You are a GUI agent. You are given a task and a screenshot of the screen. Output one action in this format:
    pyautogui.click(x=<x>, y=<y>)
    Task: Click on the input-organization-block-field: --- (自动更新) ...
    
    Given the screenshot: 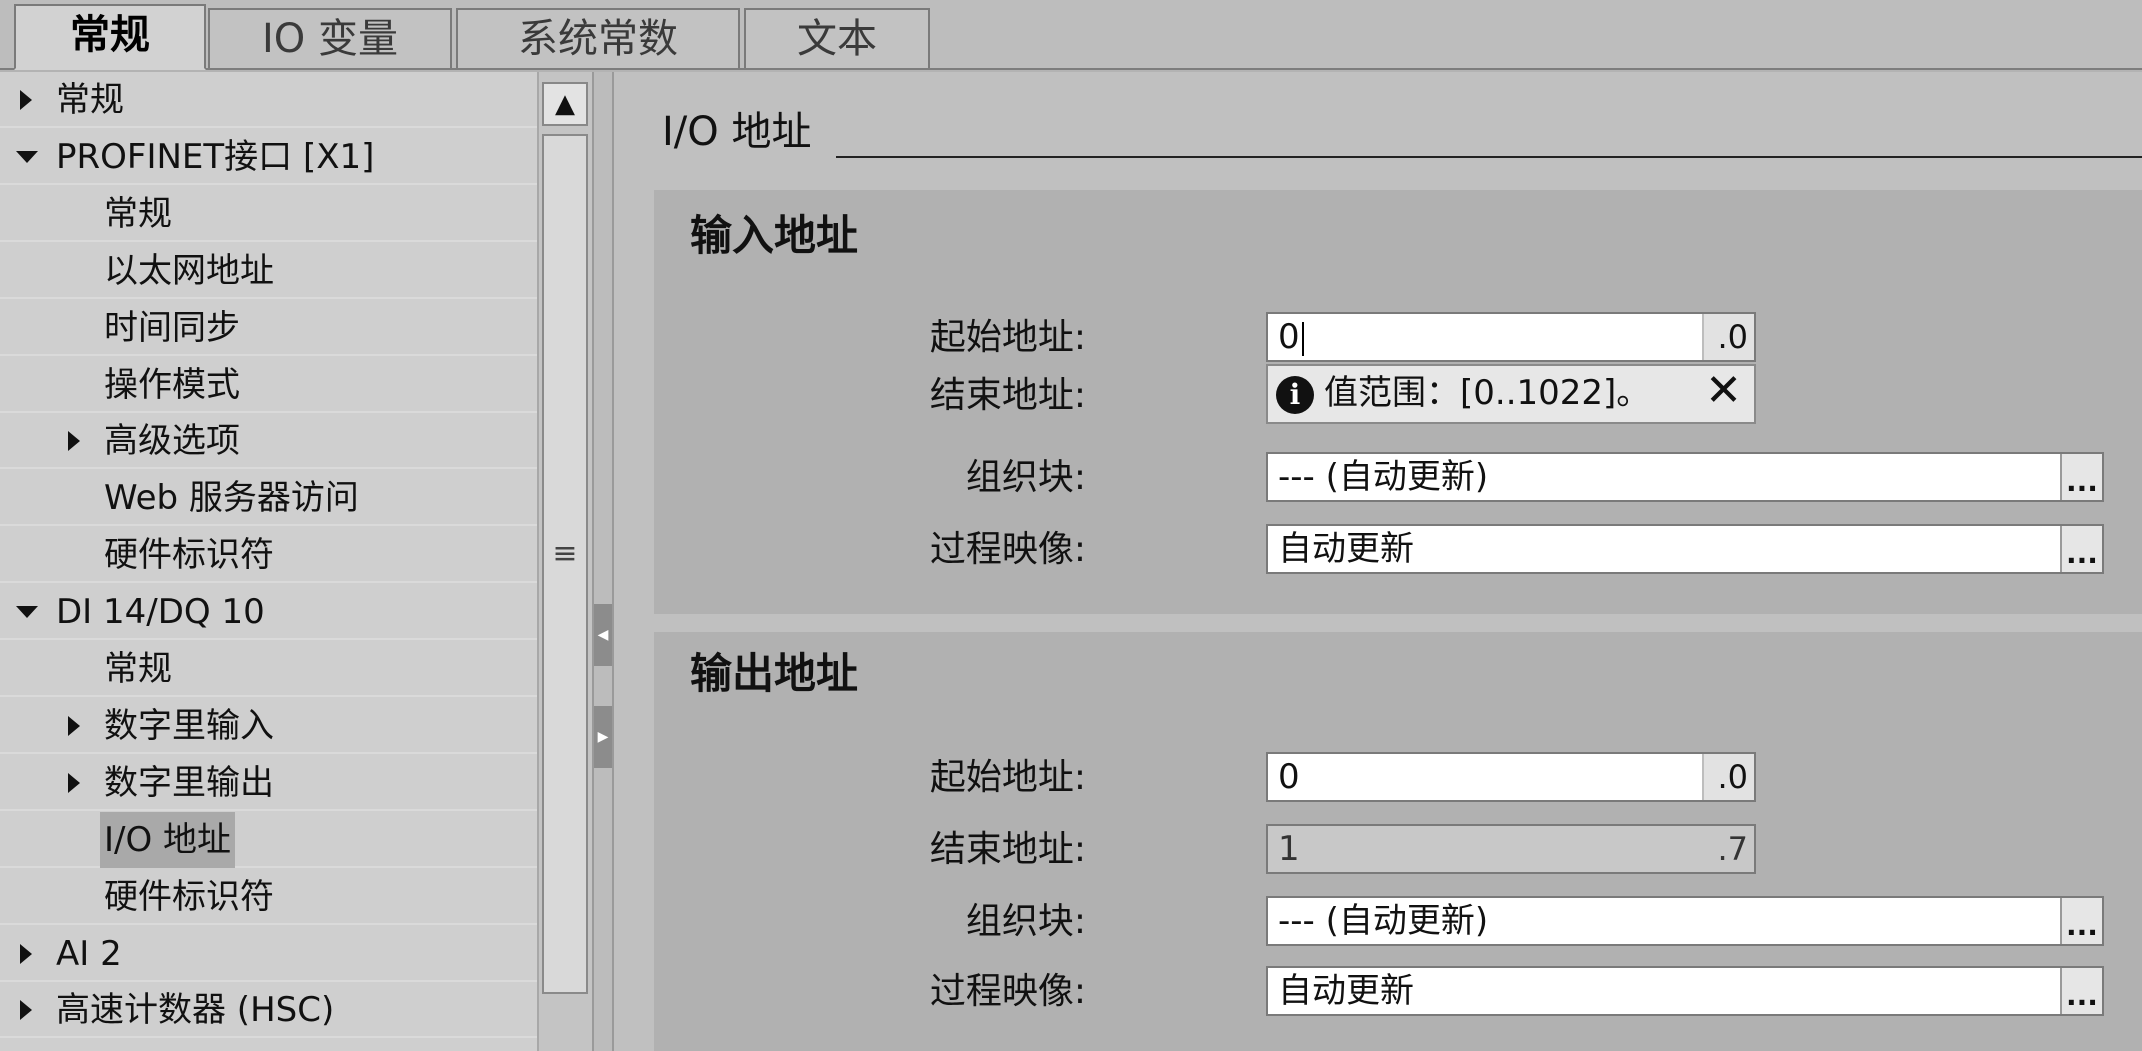 What is the action you would take?
    pyautogui.click(x=1685, y=477)
    